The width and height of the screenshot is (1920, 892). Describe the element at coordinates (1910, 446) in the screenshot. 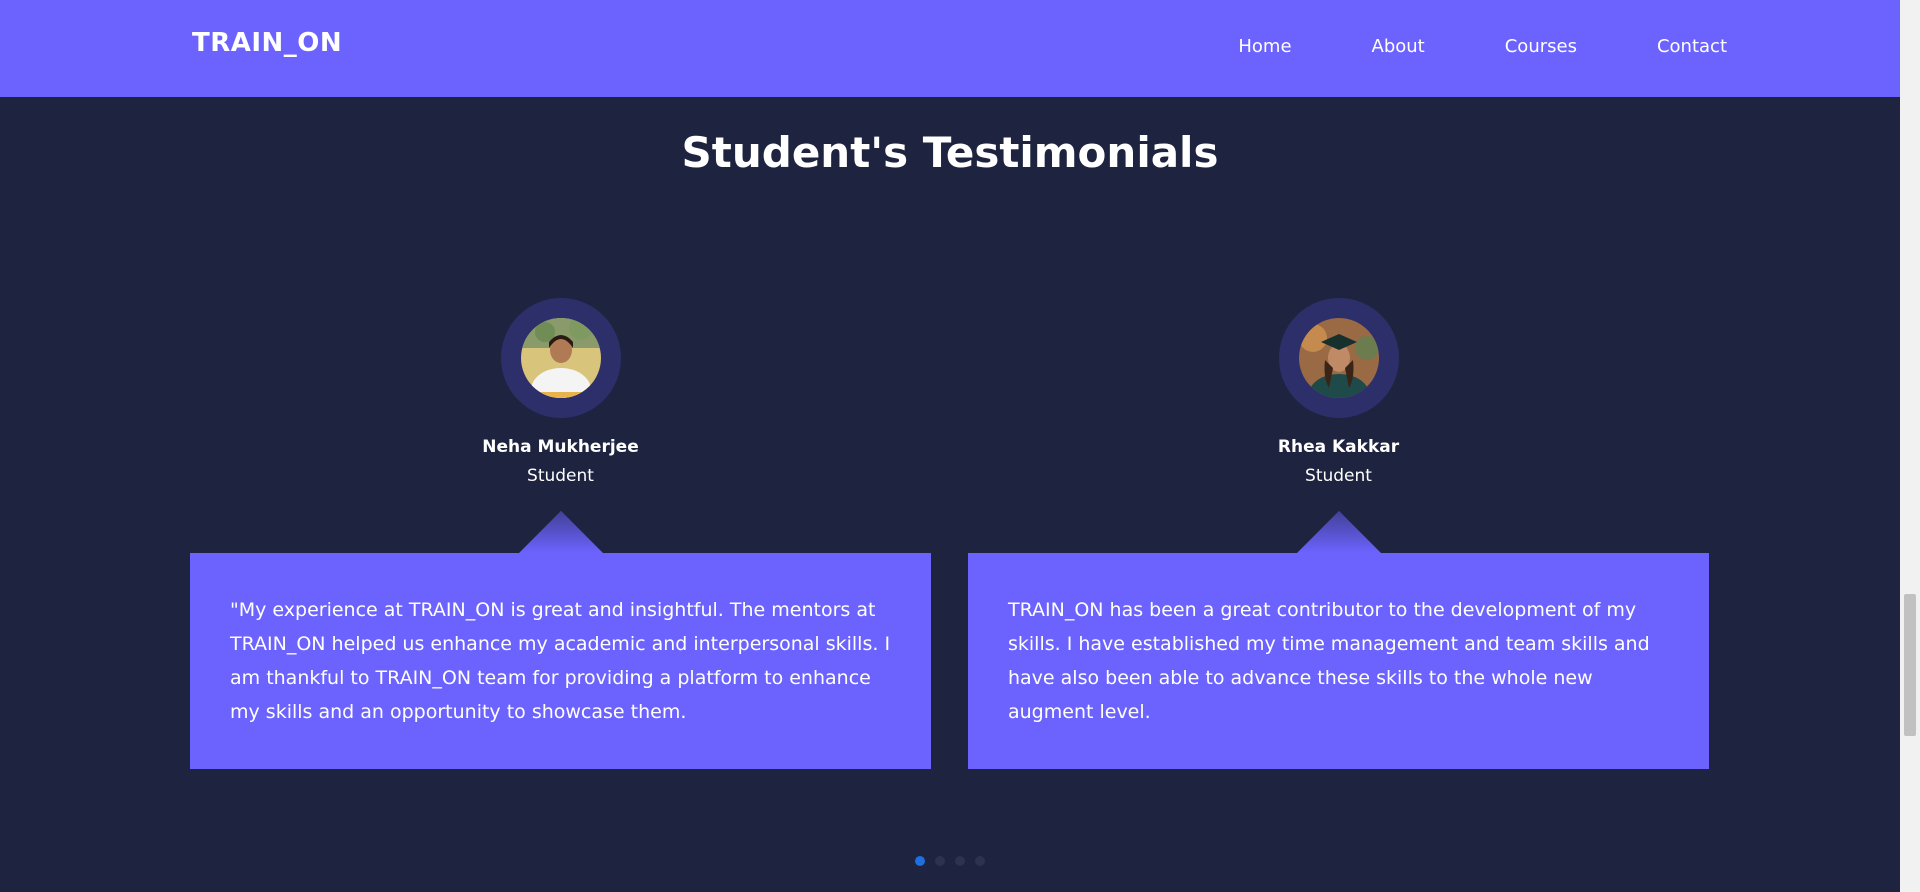

I see `page-scrollbar` at that location.